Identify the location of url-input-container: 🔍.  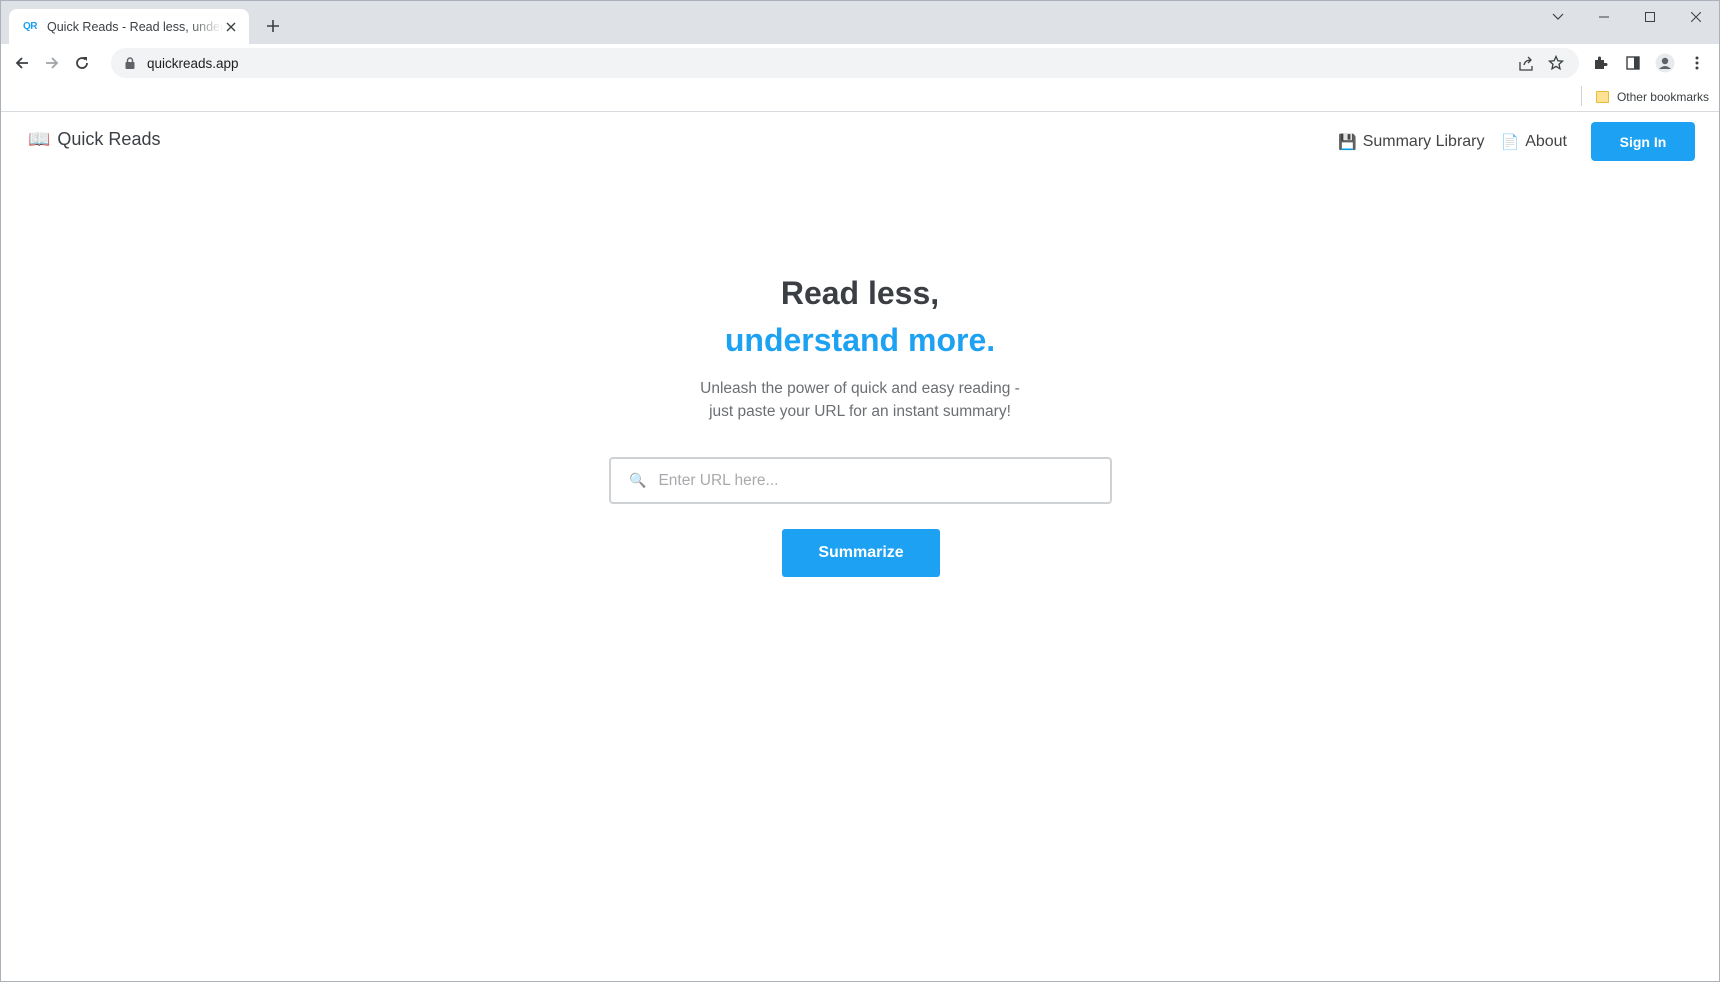
(860, 480).